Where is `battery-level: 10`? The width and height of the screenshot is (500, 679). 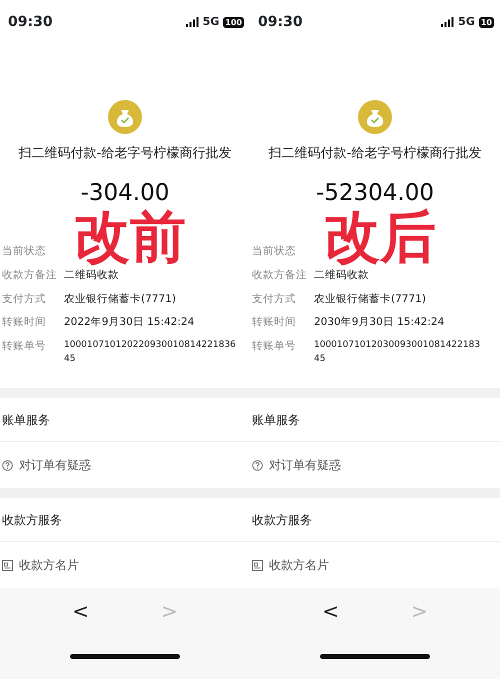
battery-level: 10 is located at coordinates (486, 22).